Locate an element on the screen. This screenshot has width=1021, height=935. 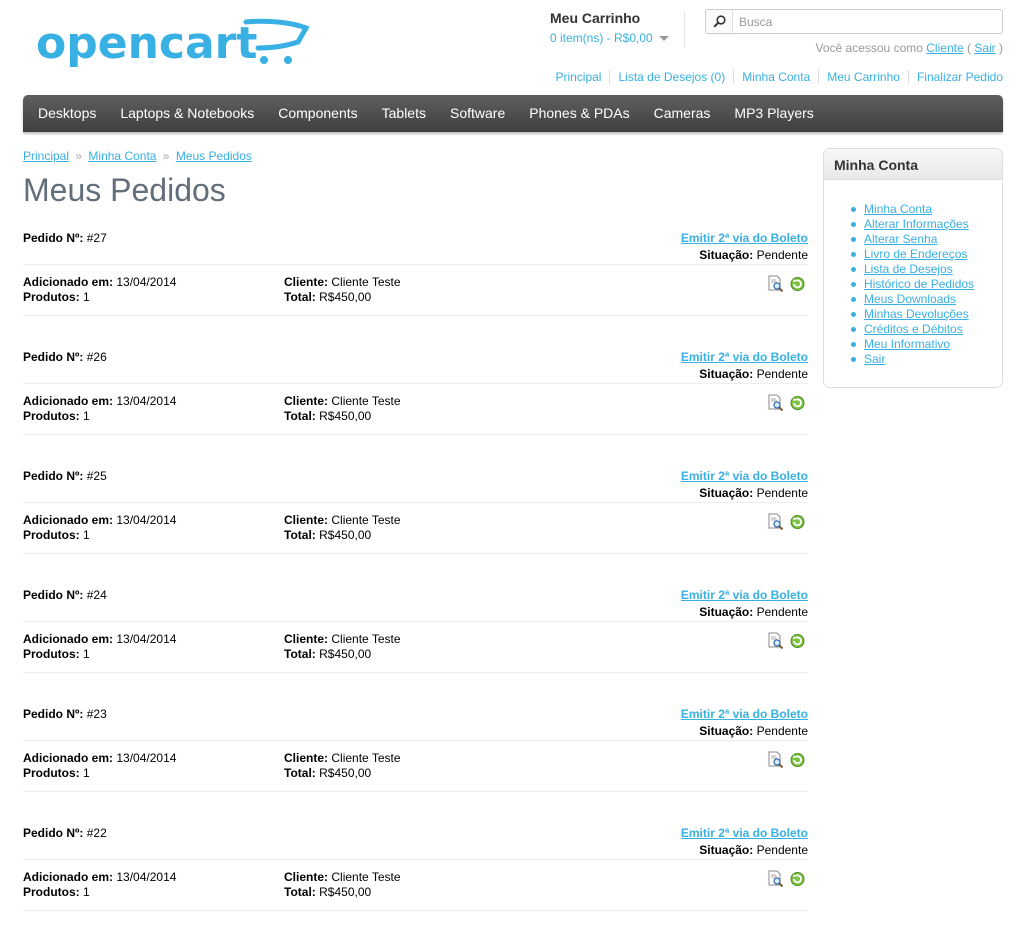
sidebar-item-password: Alterar Senha is located at coordinates (912, 239).